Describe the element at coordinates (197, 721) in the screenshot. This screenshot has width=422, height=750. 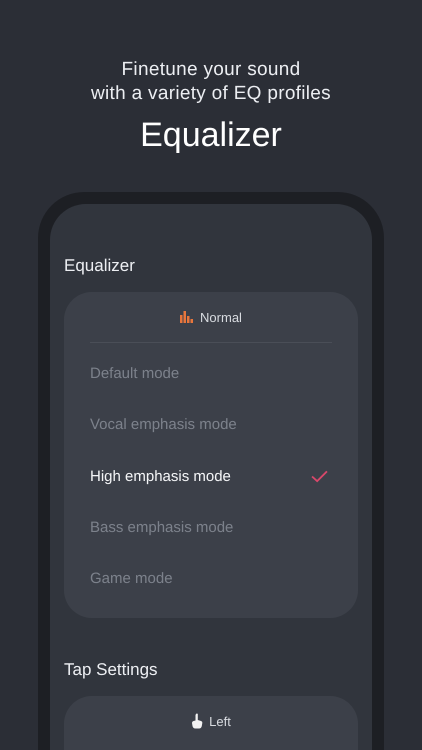
I see `hand-icon` at that location.